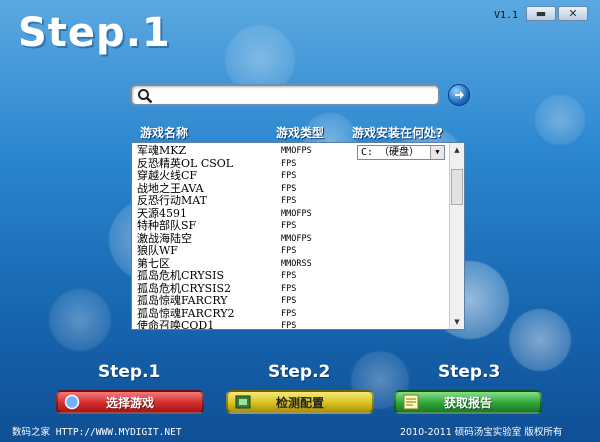 The image size is (600, 442). I want to click on game-type: MMORSS, so click(296, 263).